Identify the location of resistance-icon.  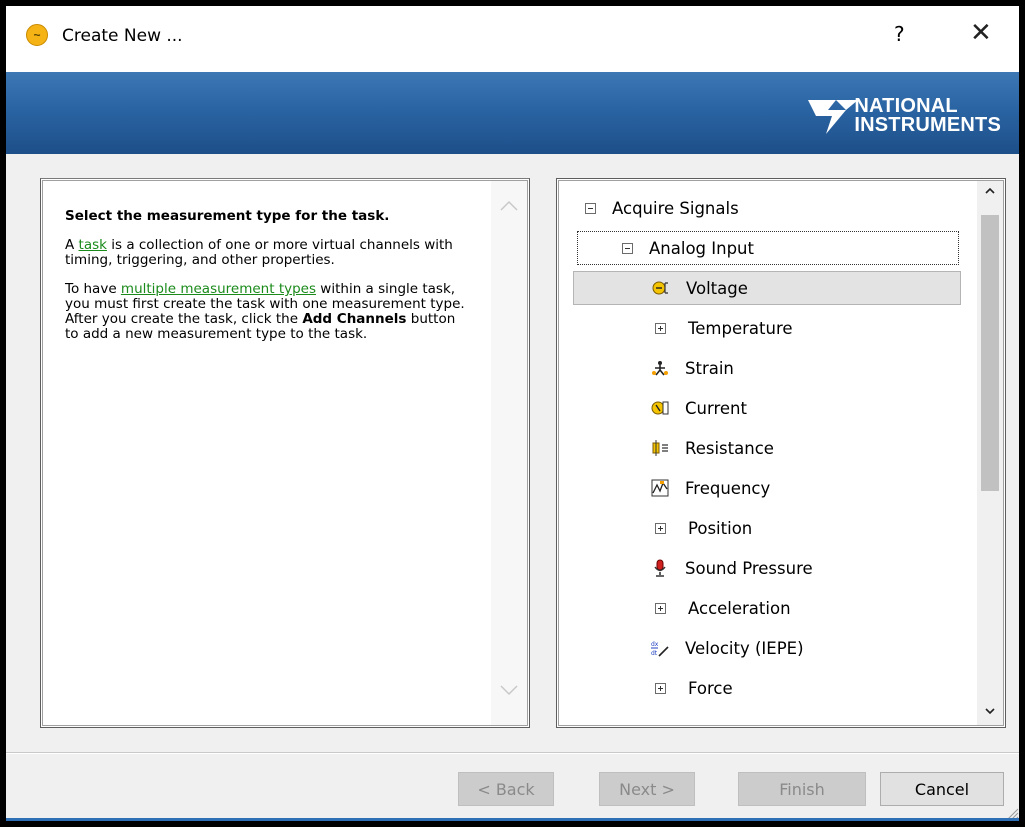
(660, 448).